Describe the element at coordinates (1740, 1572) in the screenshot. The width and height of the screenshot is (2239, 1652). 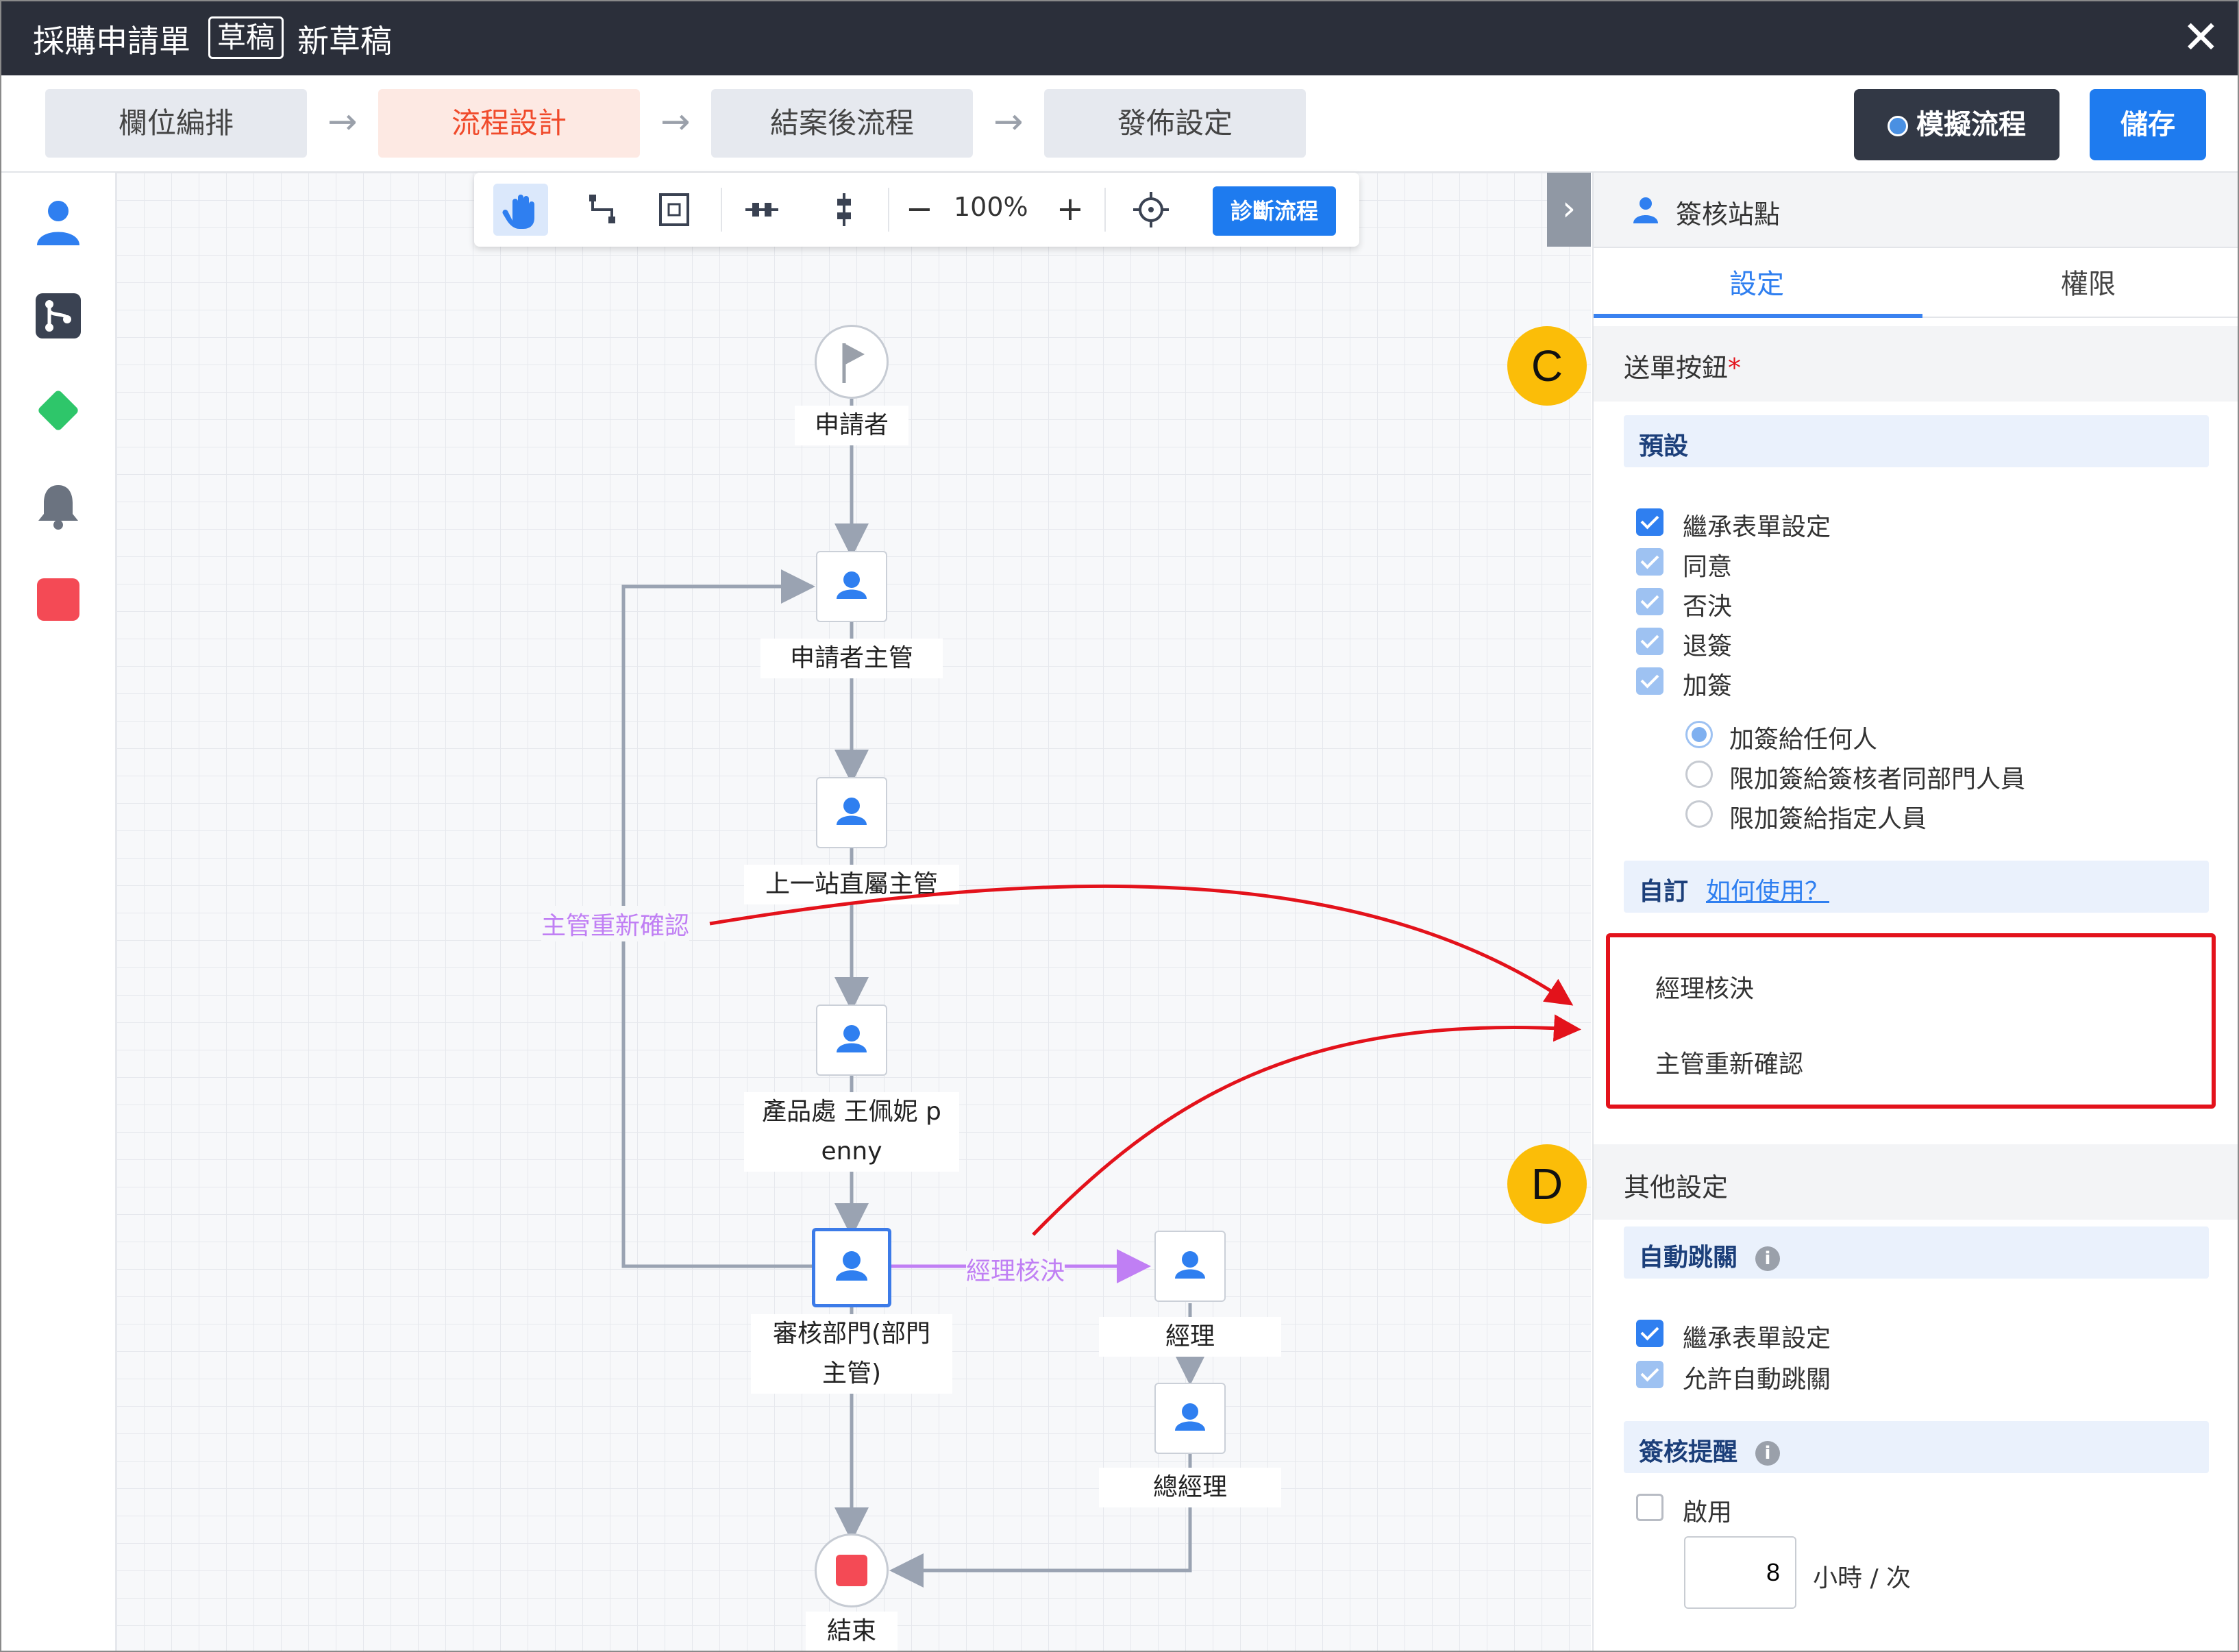
I see `reminder-hours-input` at that location.